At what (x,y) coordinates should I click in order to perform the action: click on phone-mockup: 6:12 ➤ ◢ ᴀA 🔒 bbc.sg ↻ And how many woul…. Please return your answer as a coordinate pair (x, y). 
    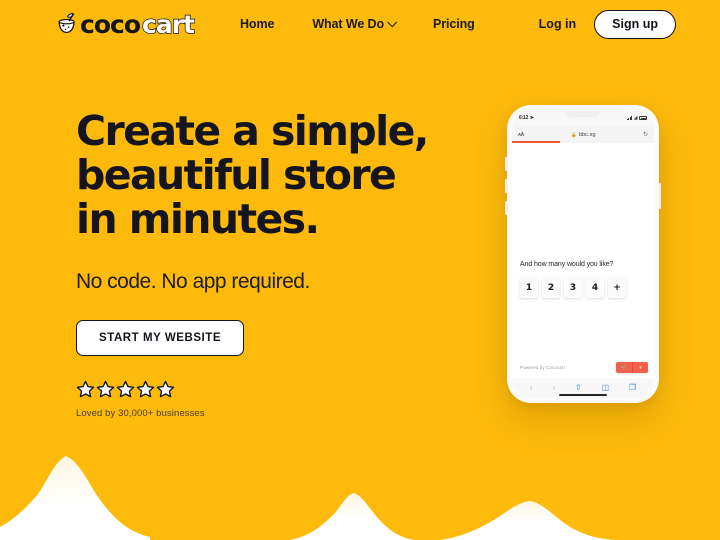
    Looking at the image, I should click on (583, 254).